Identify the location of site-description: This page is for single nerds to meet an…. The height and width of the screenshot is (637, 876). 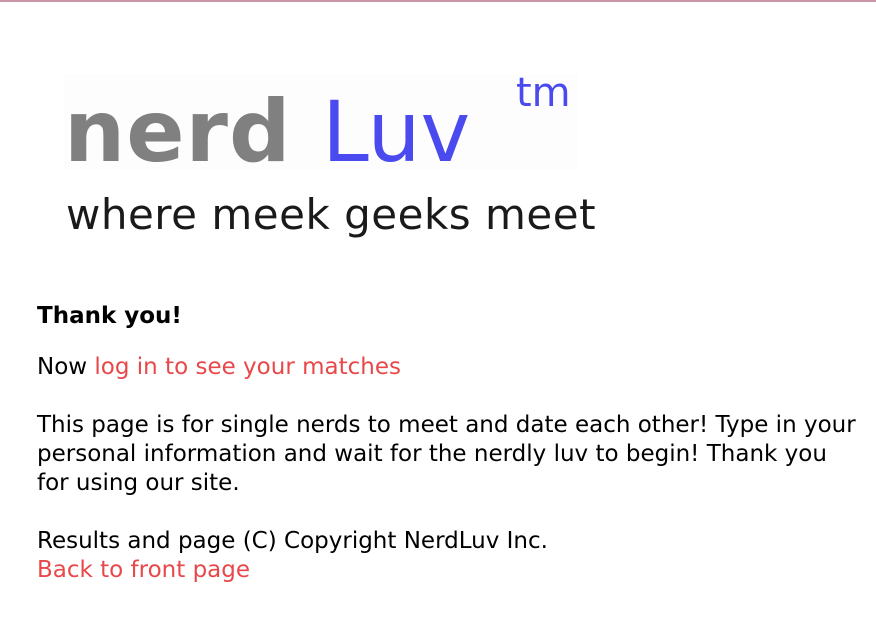
(446, 454).